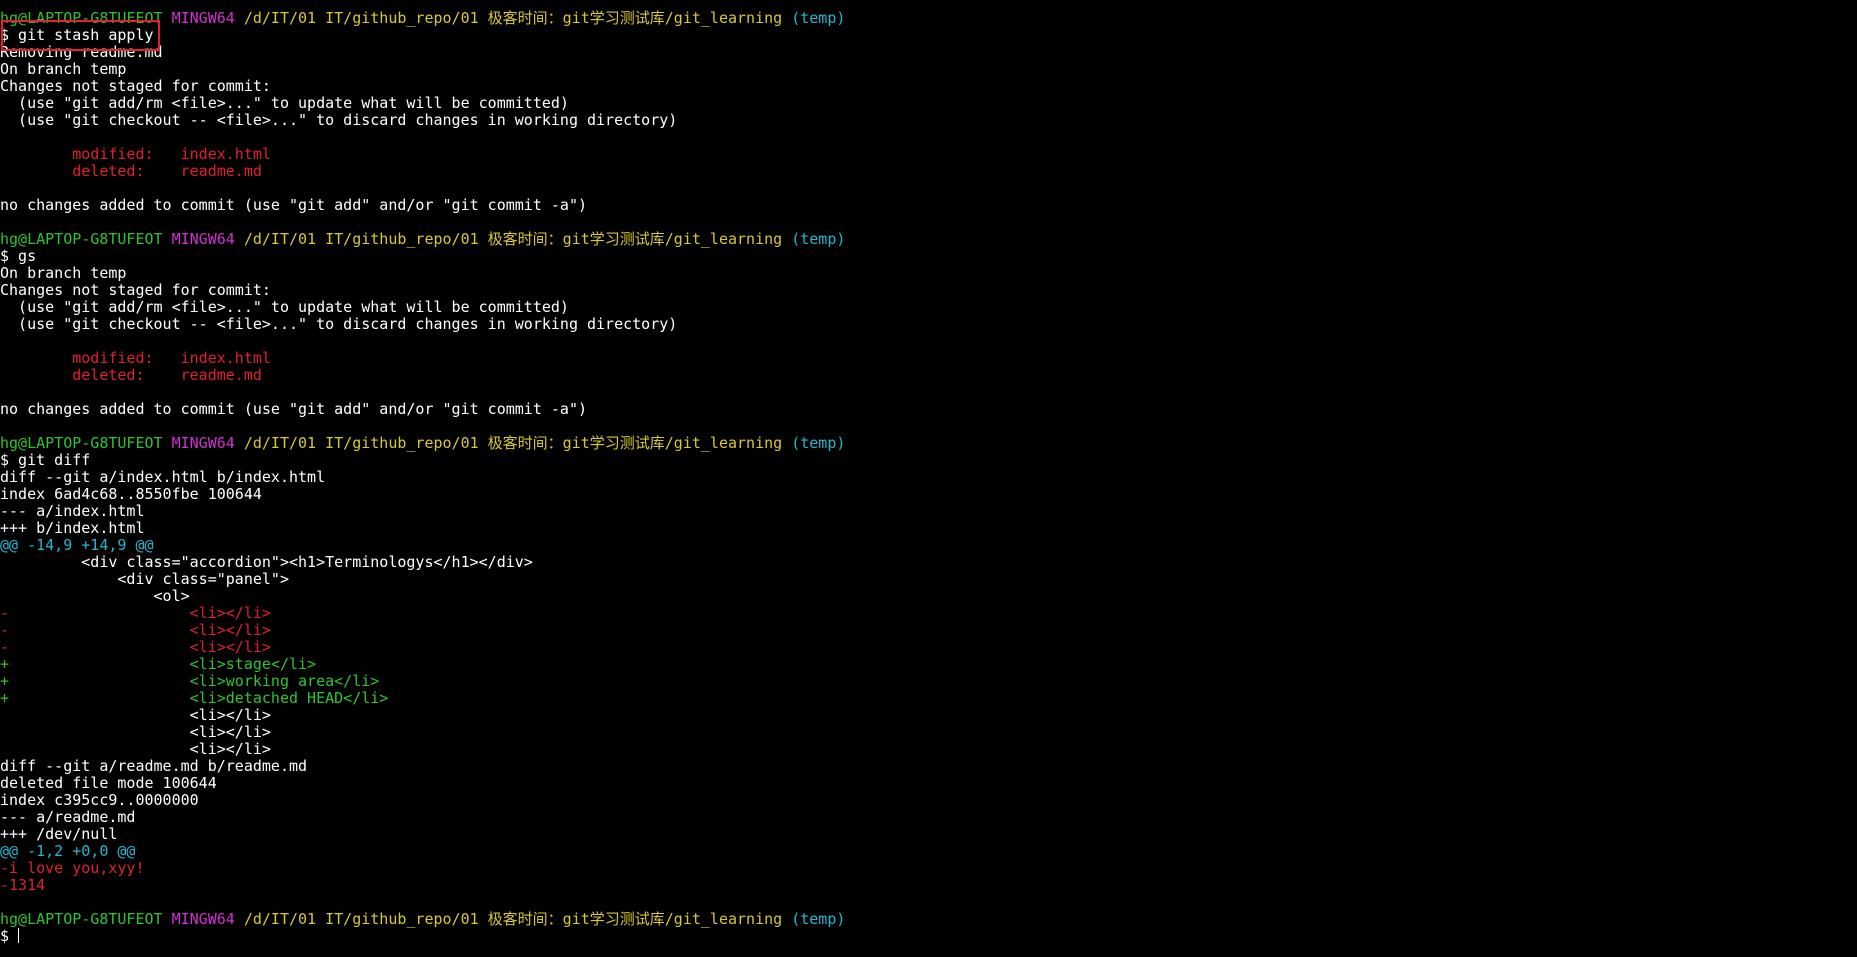 The height and width of the screenshot is (957, 1857). What do you see at coordinates (45, 460) in the screenshot?
I see `terminal-text: $ git diff` at bounding box center [45, 460].